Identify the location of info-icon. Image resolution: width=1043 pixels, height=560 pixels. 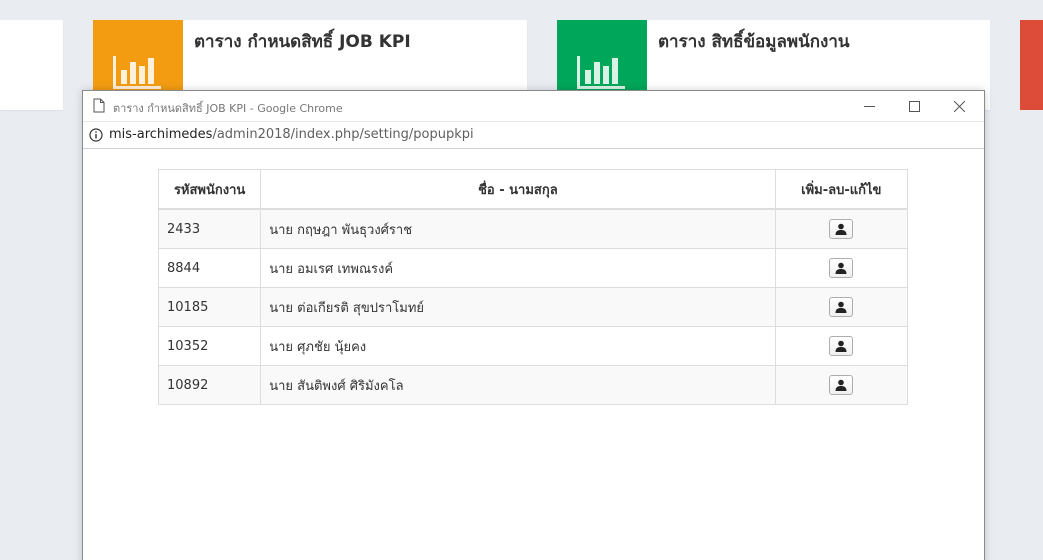
(96, 135).